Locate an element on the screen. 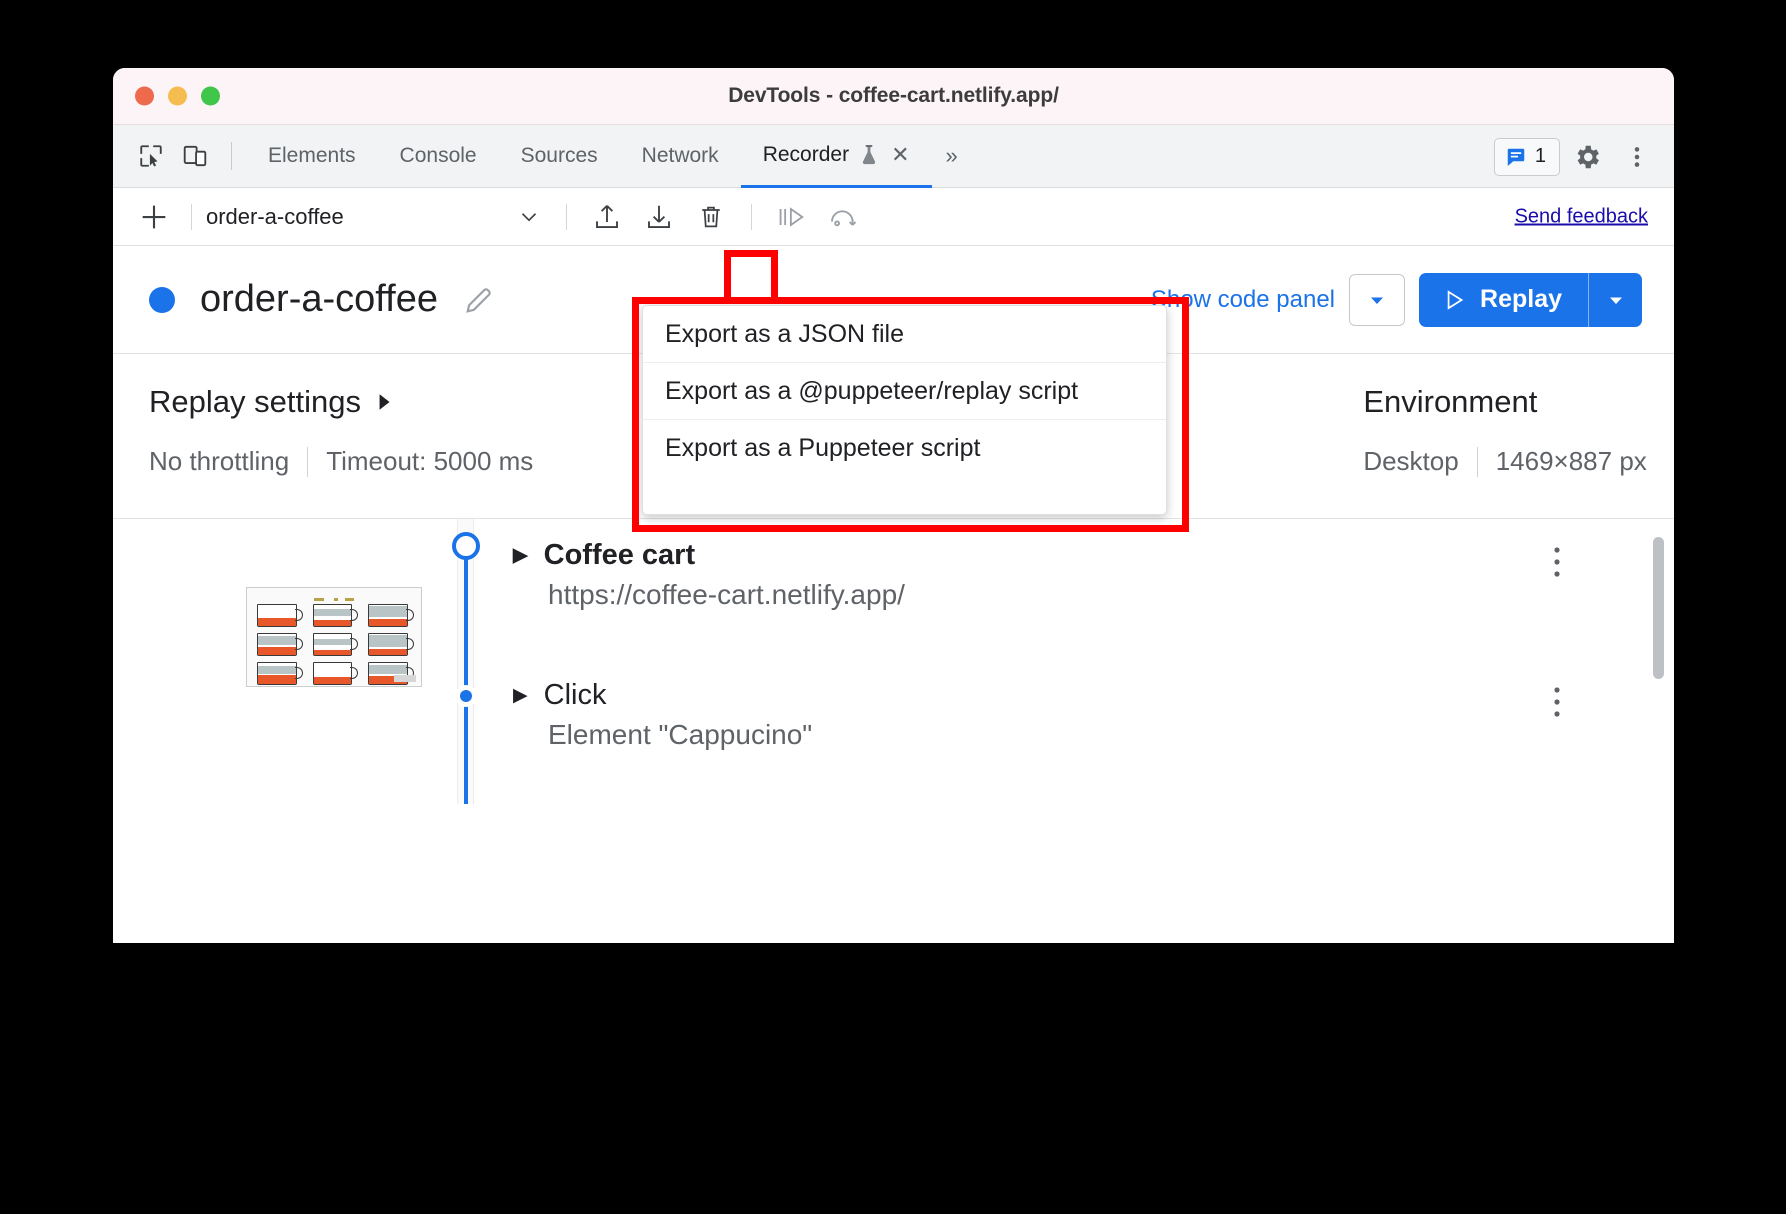 The image size is (1786, 1214). replay-button: Replay is located at coordinates (1503, 300).